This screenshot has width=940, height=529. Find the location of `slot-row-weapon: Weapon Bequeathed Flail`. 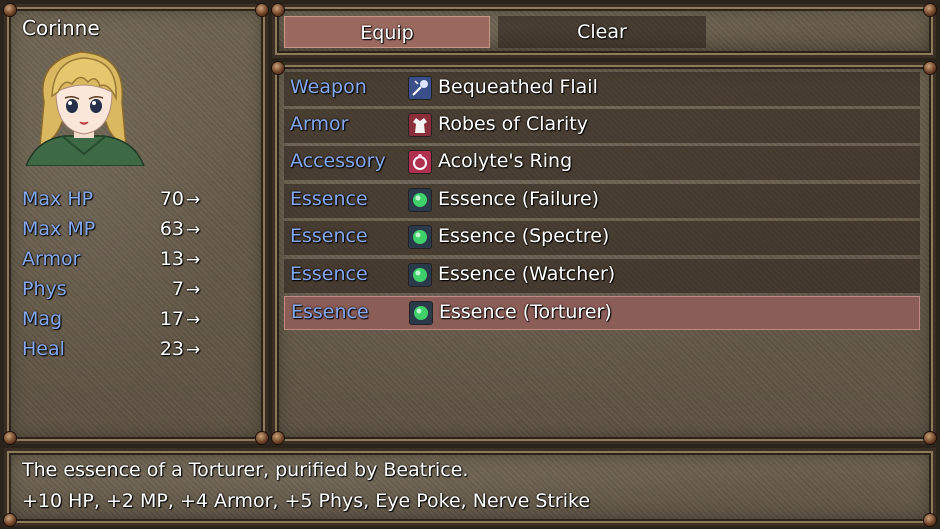

slot-row-weapon: Weapon Bequeathed Flail is located at coordinates (602, 89).